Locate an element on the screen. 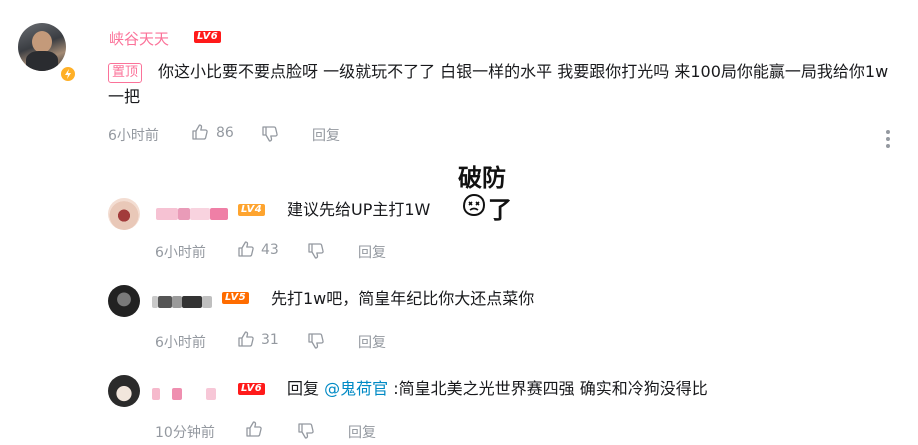 Image resolution: width=918 pixels, height=445 pixels. like-count: 31 is located at coordinates (270, 340).